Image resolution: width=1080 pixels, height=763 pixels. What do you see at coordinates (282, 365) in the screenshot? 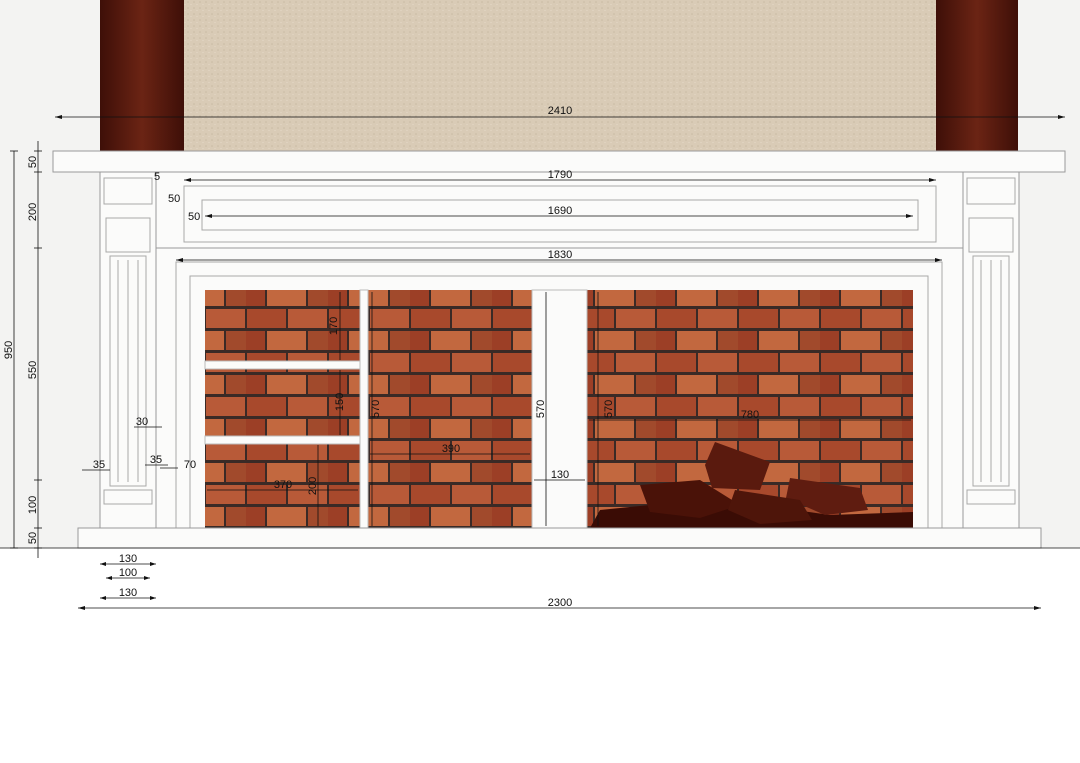
I see `shelf-upper` at bounding box center [282, 365].